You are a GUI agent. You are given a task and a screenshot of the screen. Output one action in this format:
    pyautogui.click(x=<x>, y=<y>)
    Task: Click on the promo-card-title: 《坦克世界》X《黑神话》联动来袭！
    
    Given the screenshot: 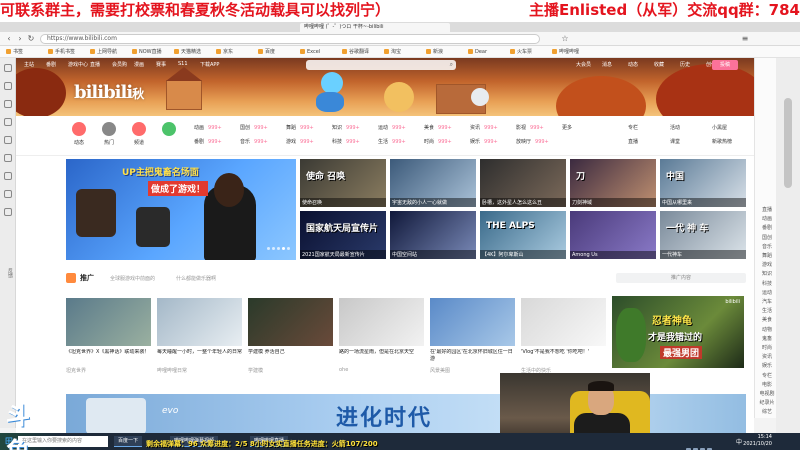 What is the action you would take?
    pyautogui.click(x=108, y=356)
    